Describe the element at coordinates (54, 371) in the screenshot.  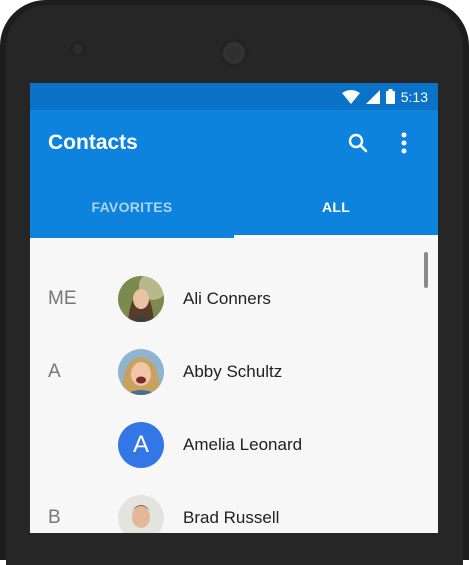
I see `section-header: A` at that location.